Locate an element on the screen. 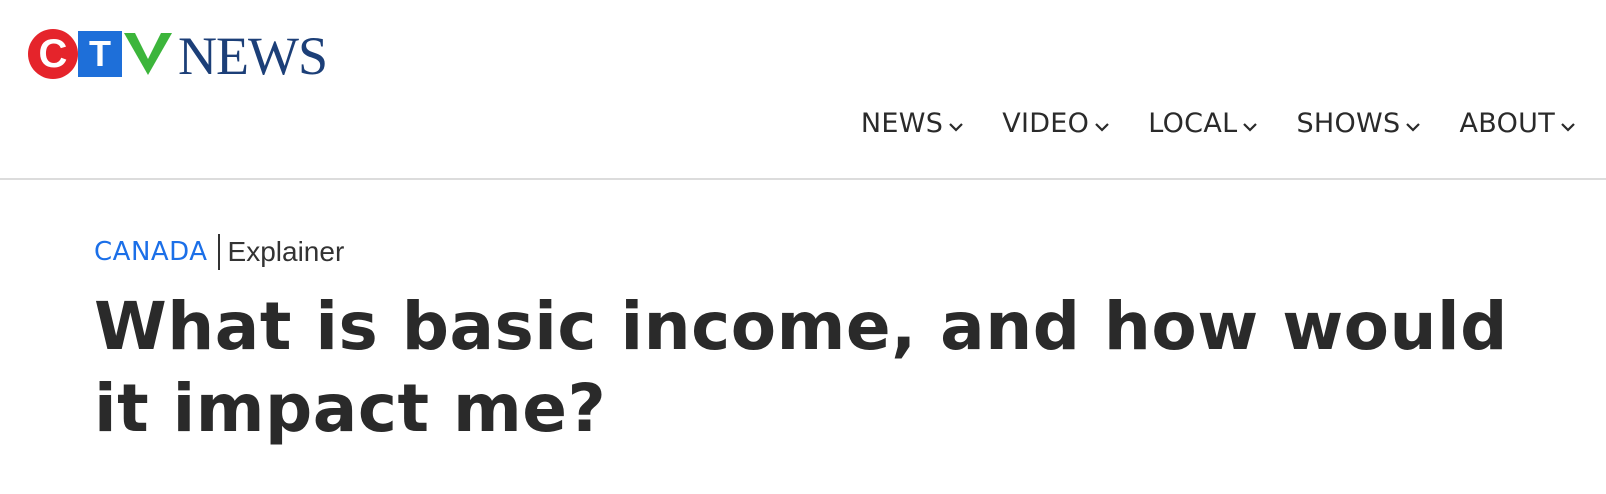  main-nav: NEWS VIDEO LOCAL SHOWS ABOUT is located at coordinates (1199, 123).